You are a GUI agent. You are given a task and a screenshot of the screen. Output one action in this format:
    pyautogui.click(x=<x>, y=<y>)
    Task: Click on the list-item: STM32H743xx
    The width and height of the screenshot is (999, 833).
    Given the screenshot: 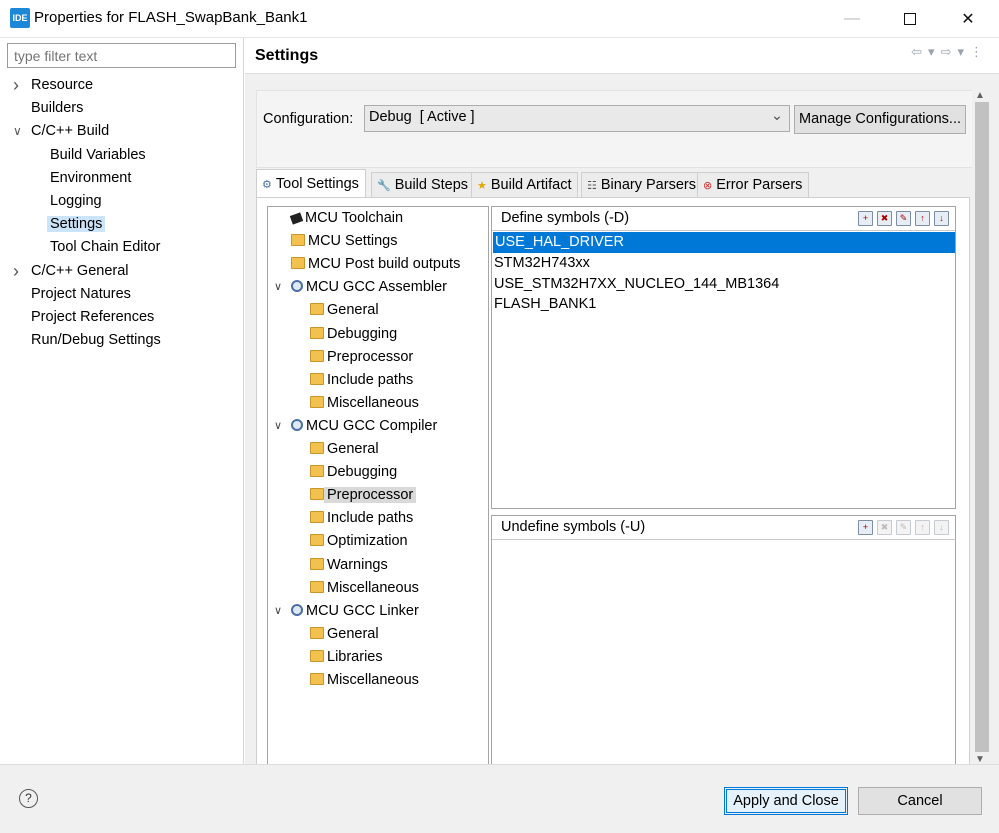 What is the action you would take?
    pyautogui.click(x=723, y=263)
    